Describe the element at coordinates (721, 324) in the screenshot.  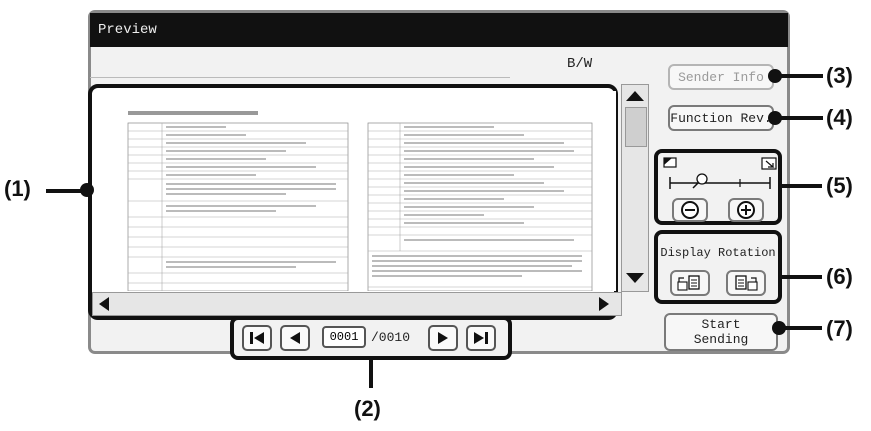
I see `start-sending-label-line1: Start` at that location.